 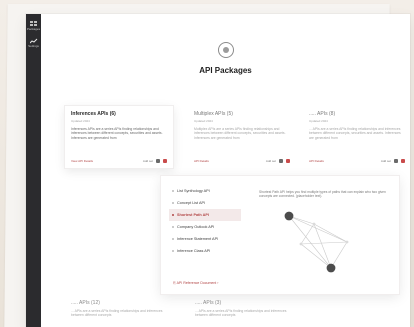 What do you see at coordinates (289, 216) in the screenshot?
I see `source-node` at bounding box center [289, 216].